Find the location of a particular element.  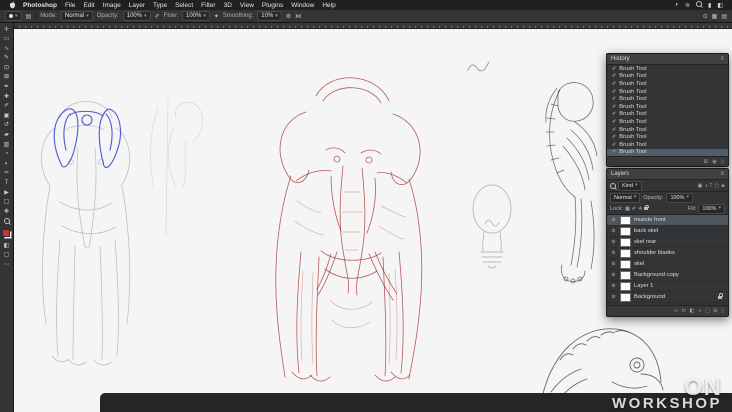

capture-icon: ⊙ is located at coordinates (705, 16).